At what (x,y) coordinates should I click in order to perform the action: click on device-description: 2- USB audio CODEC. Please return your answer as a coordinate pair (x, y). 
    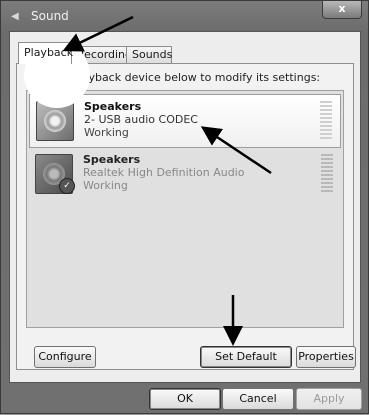
    Looking at the image, I should click on (141, 119).